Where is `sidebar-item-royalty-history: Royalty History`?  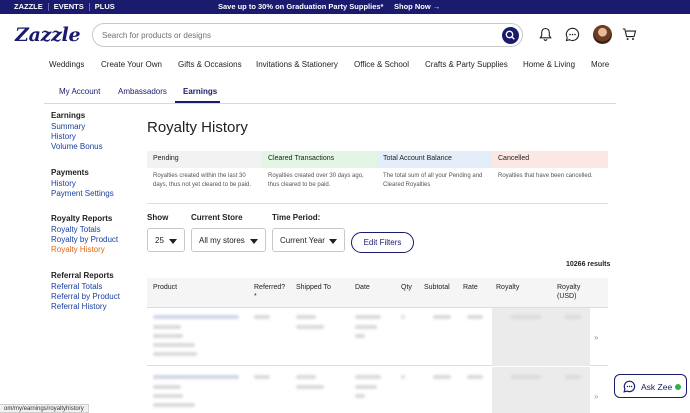
sidebar-item-royalty-history: Royalty History is located at coordinates (84, 250).